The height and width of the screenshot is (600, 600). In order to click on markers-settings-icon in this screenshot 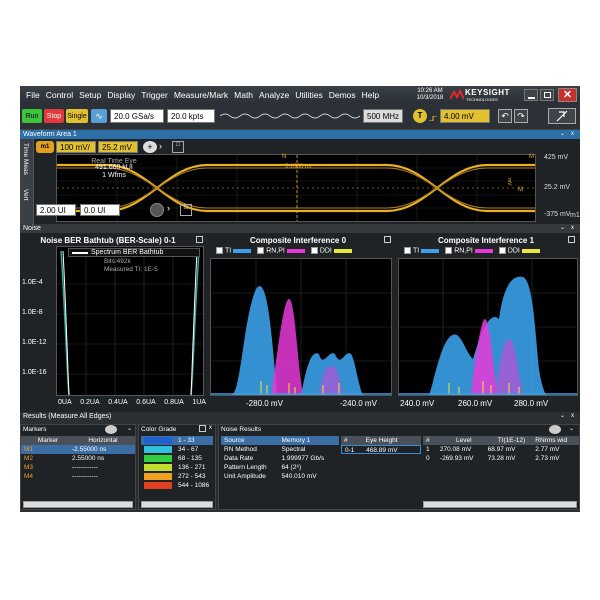, I will do `click(111, 429)`.